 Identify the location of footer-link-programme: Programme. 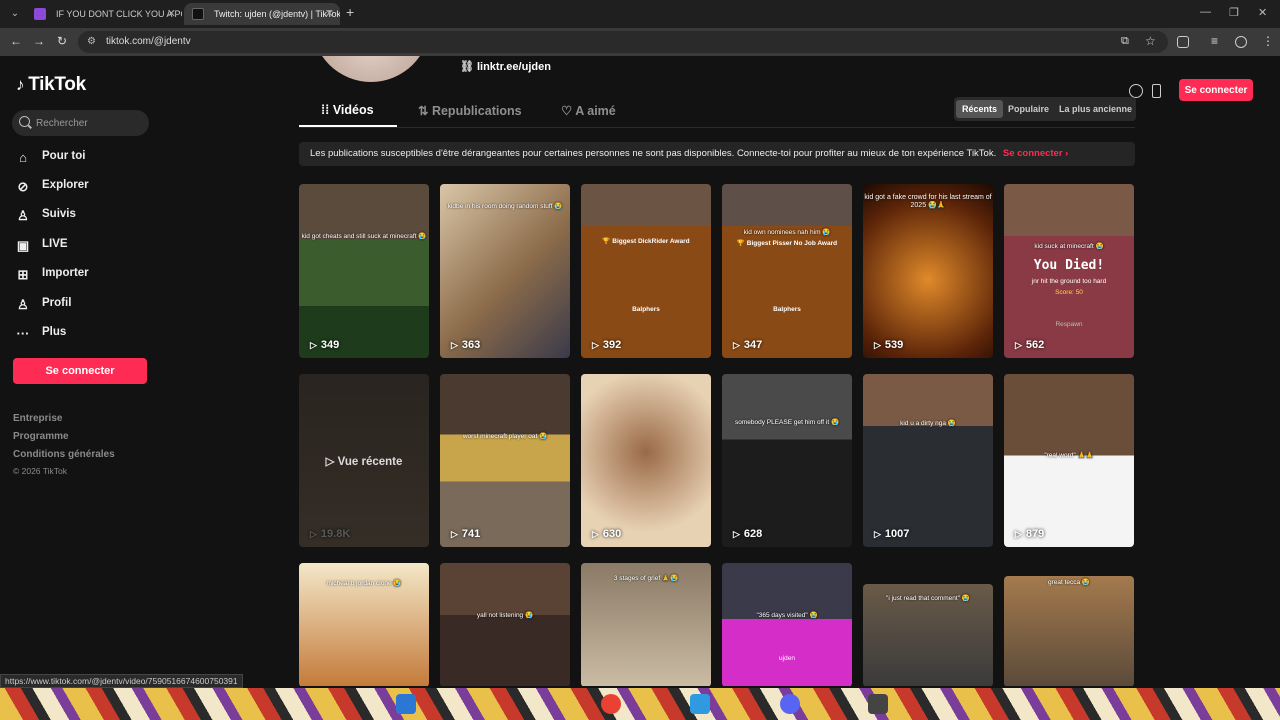
(41, 436).